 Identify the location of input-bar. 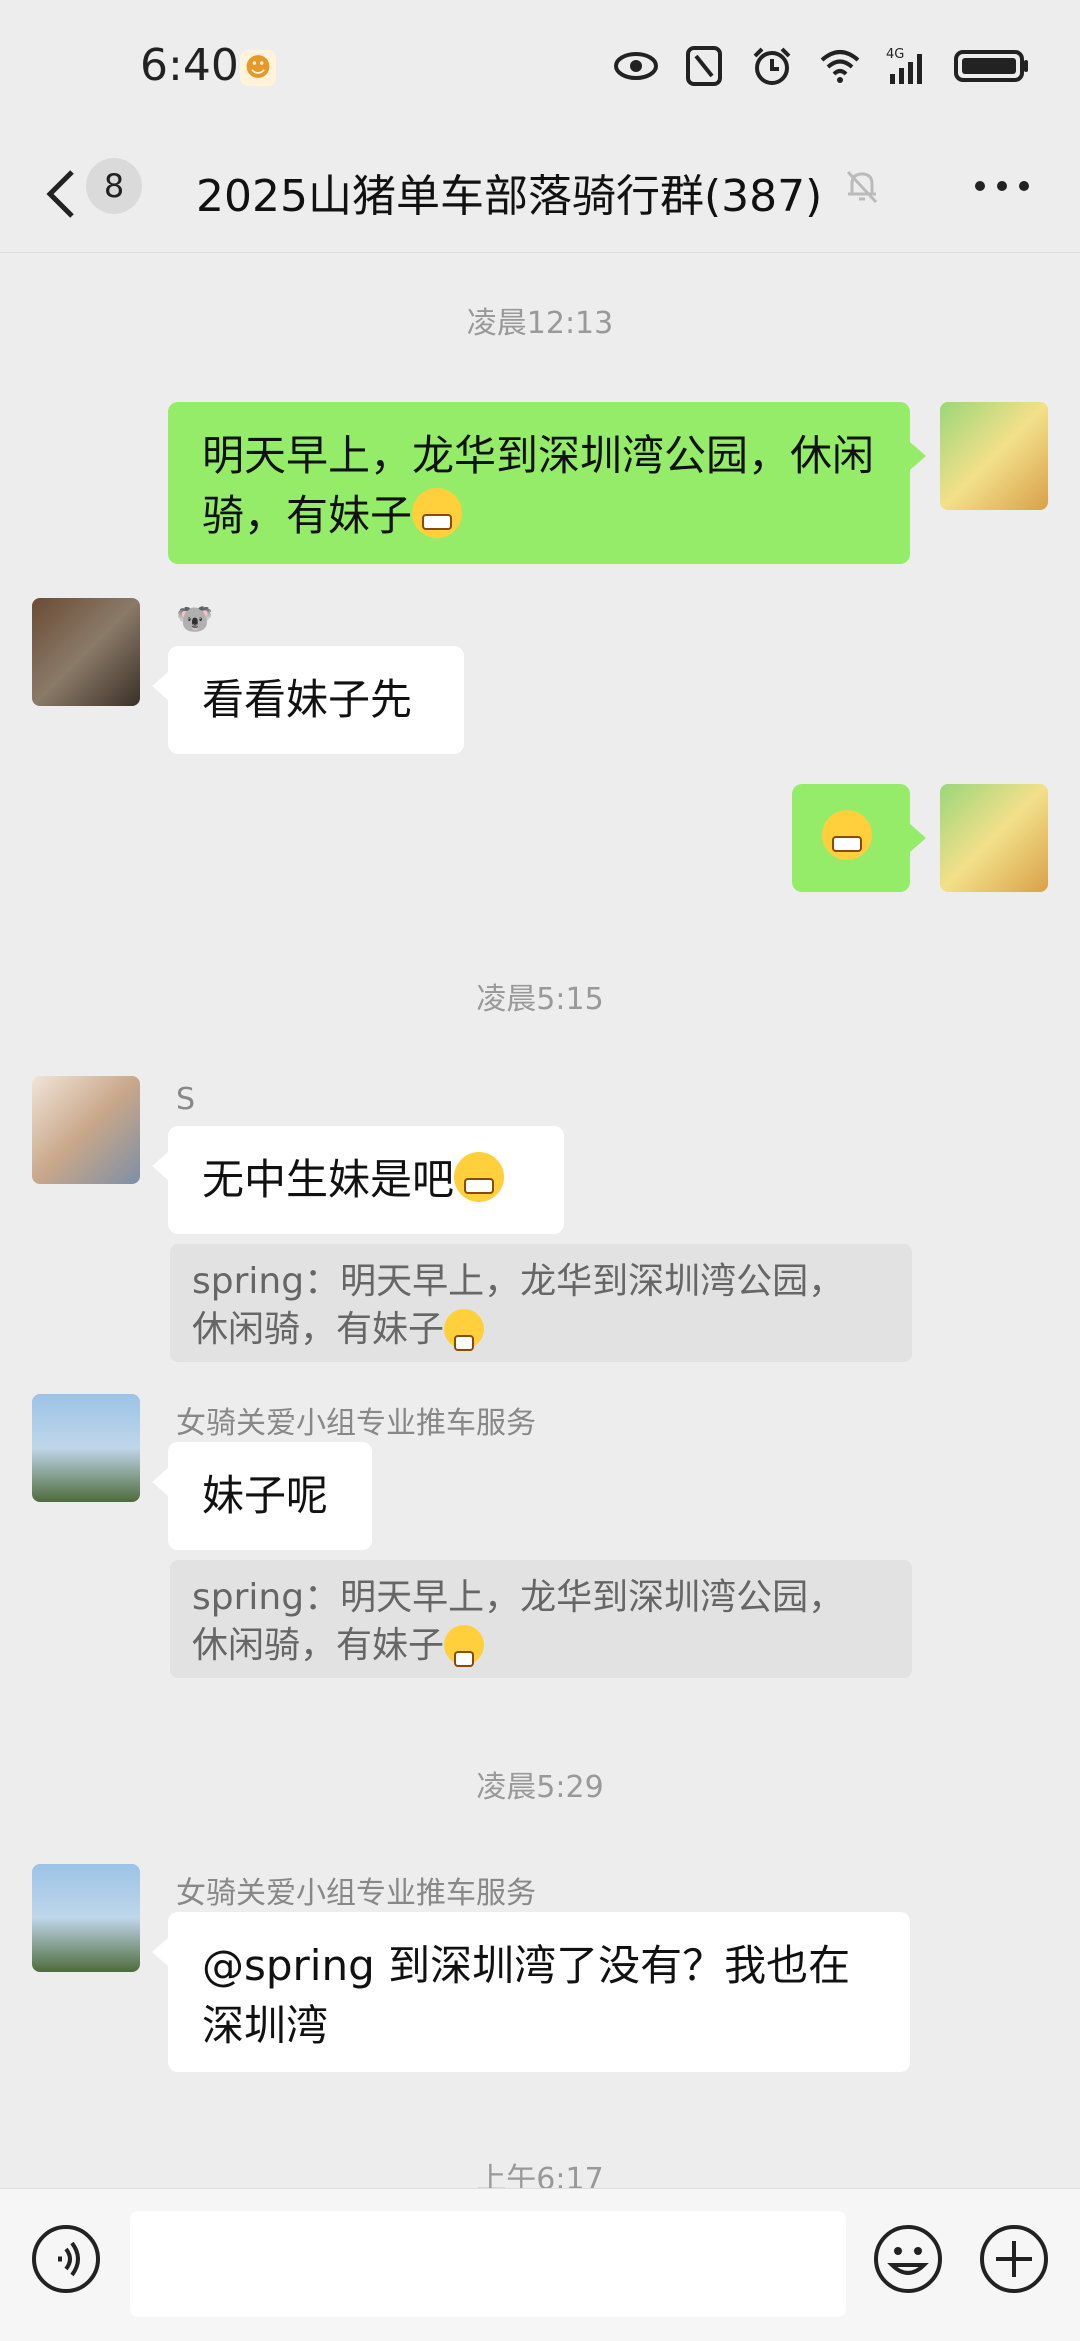
(540, 2264).